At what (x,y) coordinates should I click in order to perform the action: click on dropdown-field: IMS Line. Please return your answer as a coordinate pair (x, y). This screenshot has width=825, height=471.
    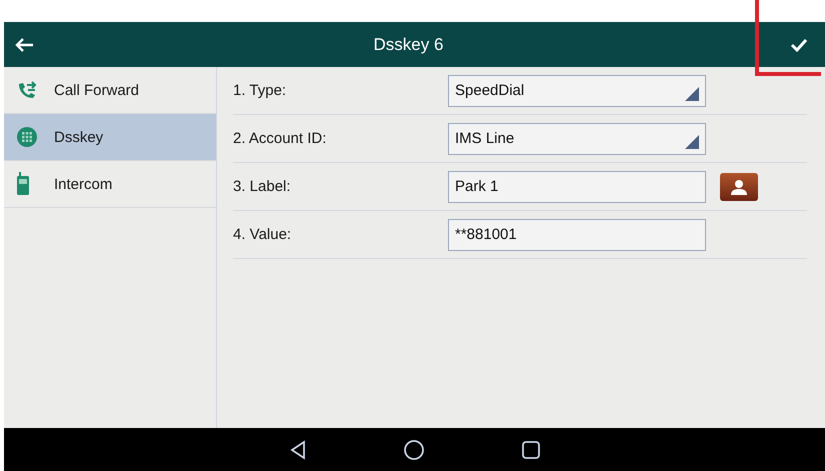
    Looking at the image, I should click on (577, 138).